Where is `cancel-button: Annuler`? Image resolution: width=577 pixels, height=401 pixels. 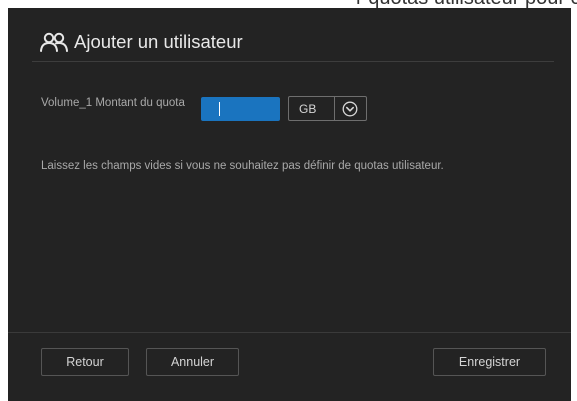 cancel-button: Annuler is located at coordinates (192, 362).